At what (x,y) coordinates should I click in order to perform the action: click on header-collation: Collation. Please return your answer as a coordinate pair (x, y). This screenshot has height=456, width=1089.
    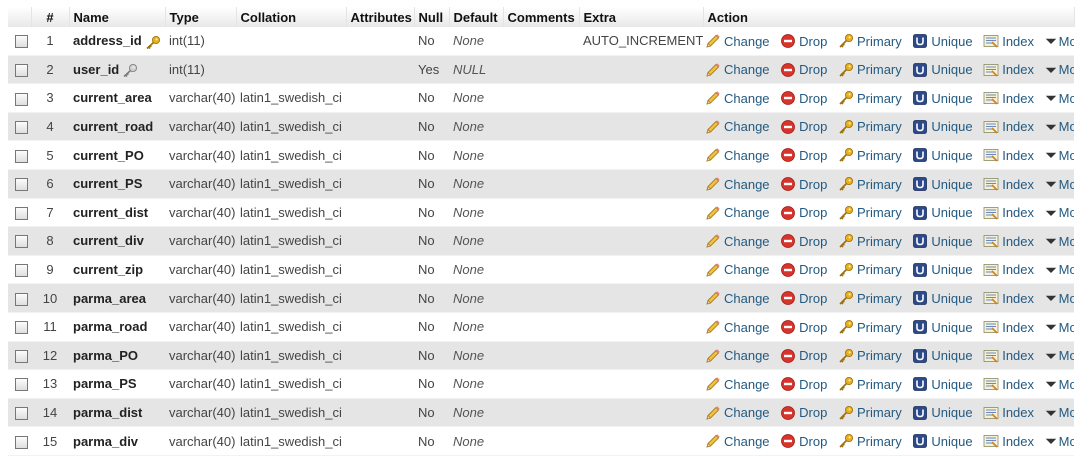
    Looking at the image, I should click on (291, 17).